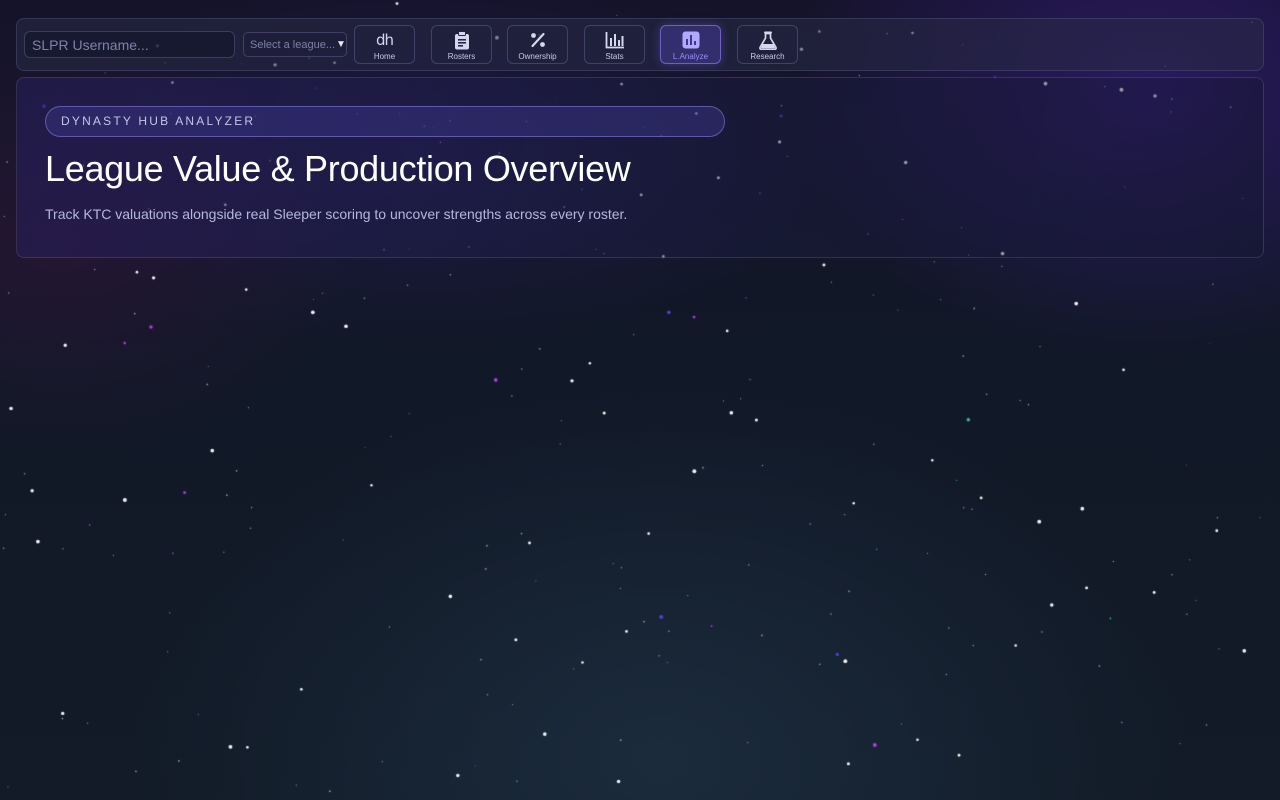  I want to click on chevron-down-icon: ▼, so click(341, 44).